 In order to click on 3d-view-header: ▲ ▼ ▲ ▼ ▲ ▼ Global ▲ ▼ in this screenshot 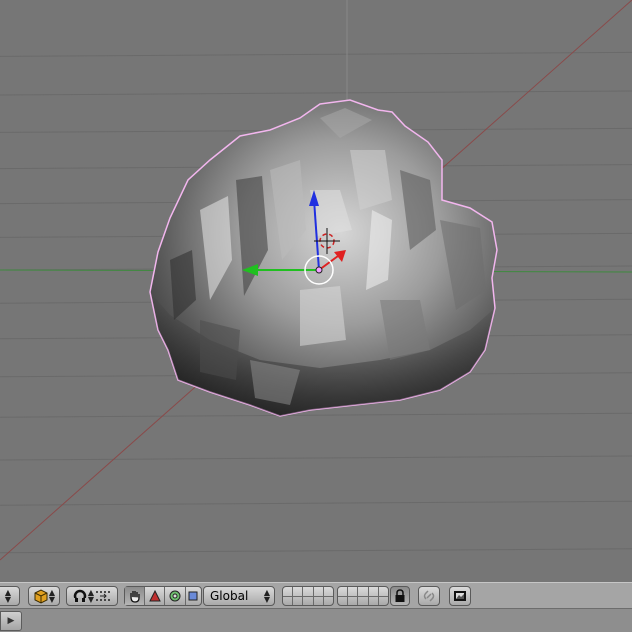, I will do `click(316, 595)`.